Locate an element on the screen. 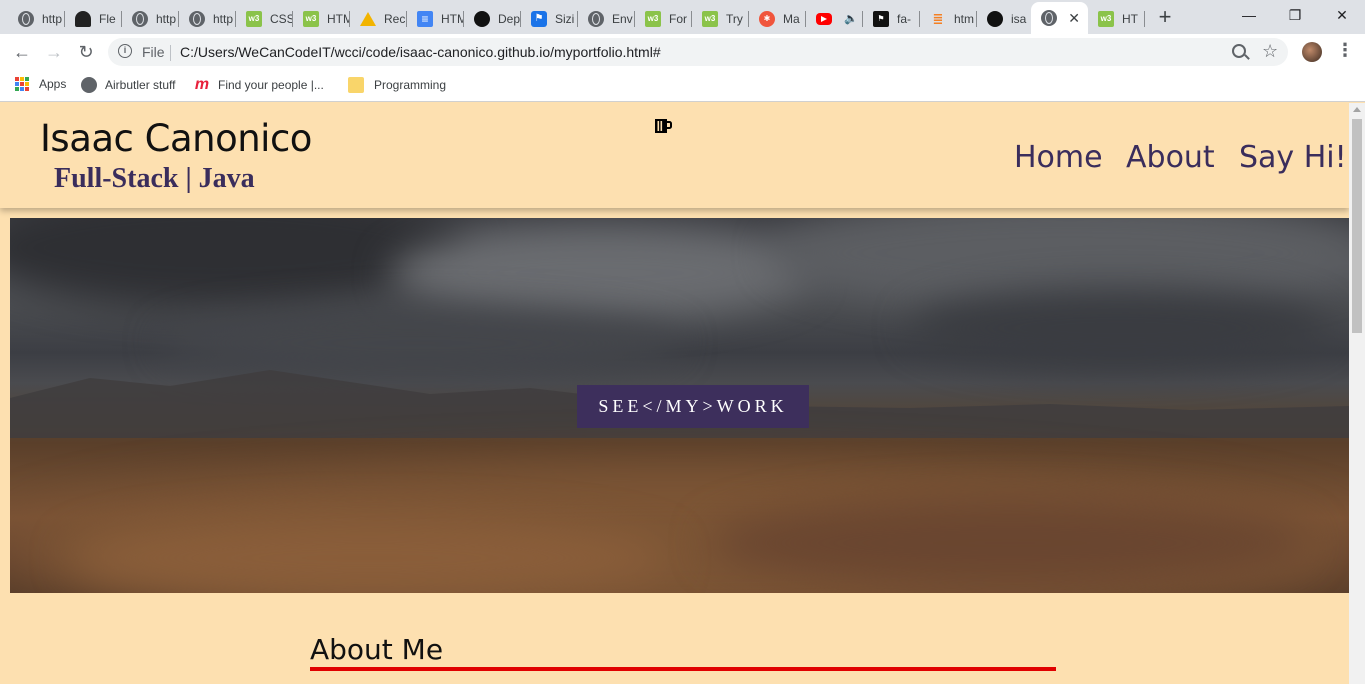 The height and width of the screenshot is (684, 1365). hat-icon is located at coordinates (83, 18).